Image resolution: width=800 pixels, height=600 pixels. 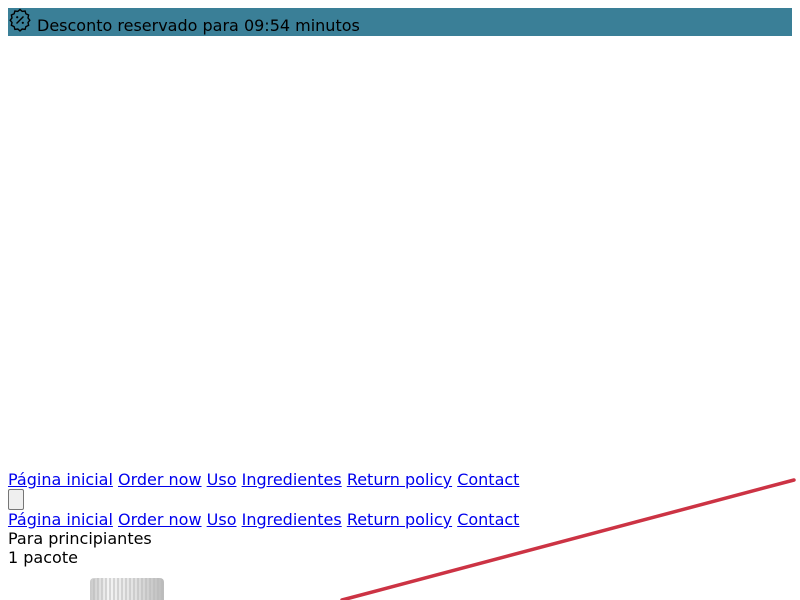 What do you see at coordinates (80, 538) in the screenshot?
I see `plan-label: Para principiantes` at bounding box center [80, 538].